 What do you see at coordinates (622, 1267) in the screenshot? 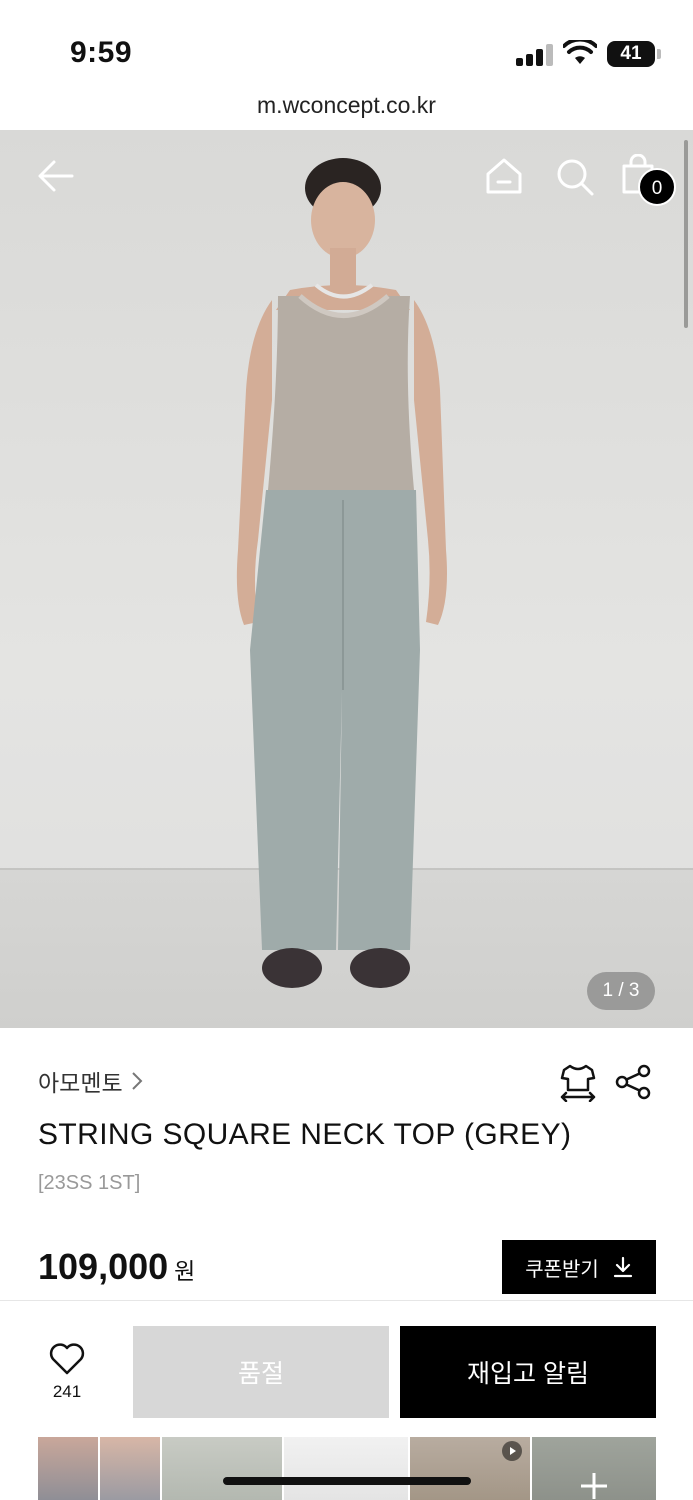
I see `download-icon` at bounding box center [622, 1267].